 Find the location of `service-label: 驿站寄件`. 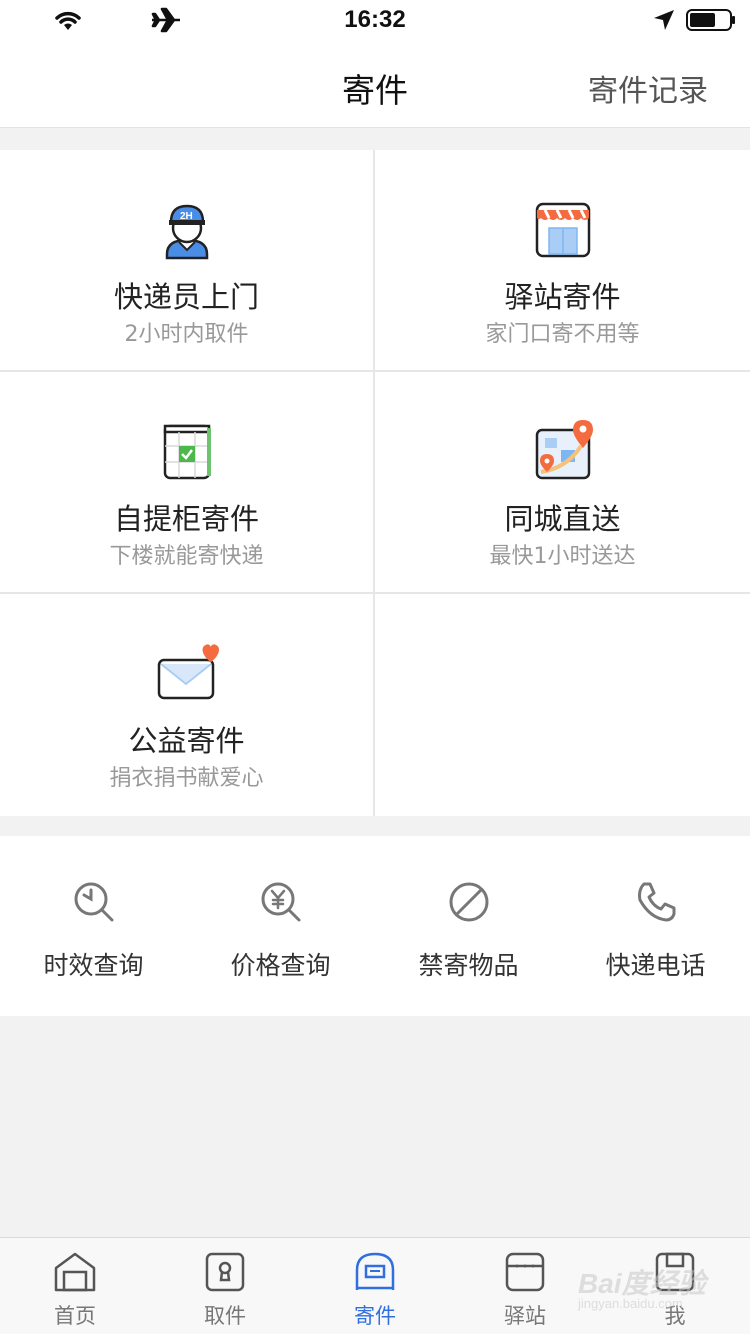

service-label: 驿站寄件 is located at coordinates (562, 297).